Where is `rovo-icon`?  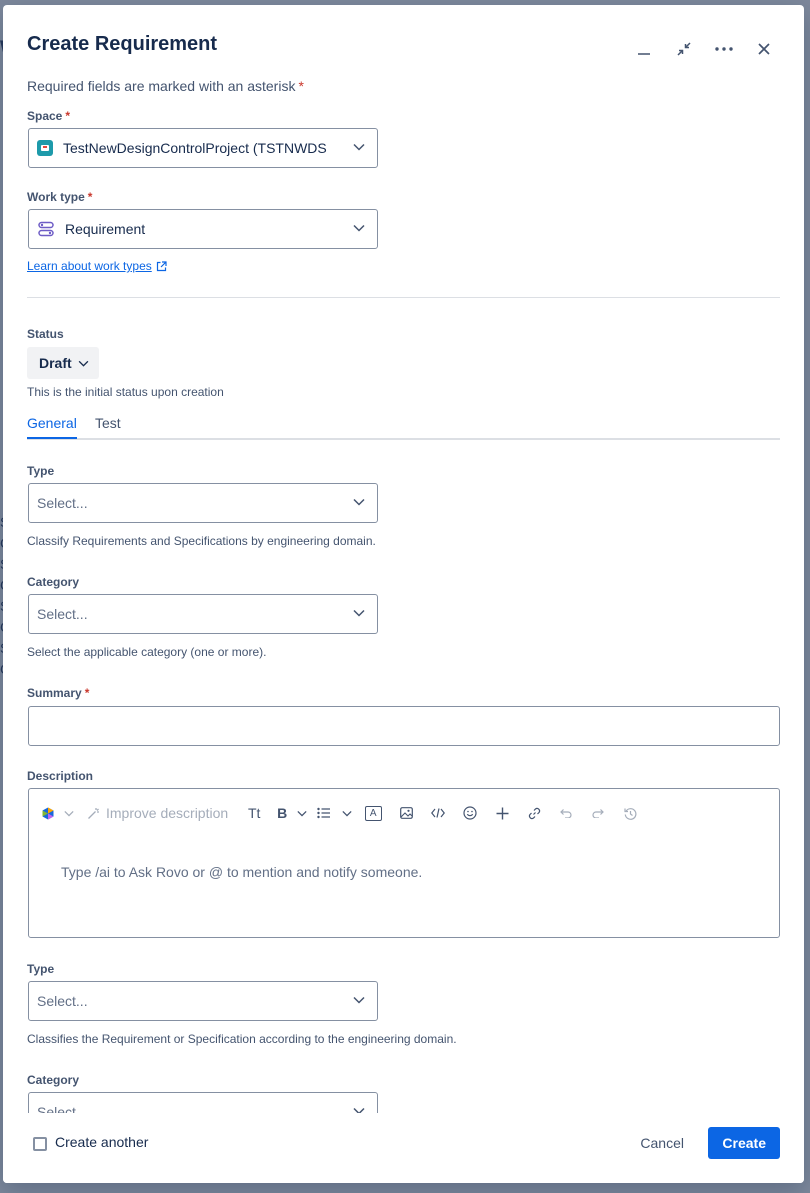
rovo-icon is located at coordinates (48, 813).